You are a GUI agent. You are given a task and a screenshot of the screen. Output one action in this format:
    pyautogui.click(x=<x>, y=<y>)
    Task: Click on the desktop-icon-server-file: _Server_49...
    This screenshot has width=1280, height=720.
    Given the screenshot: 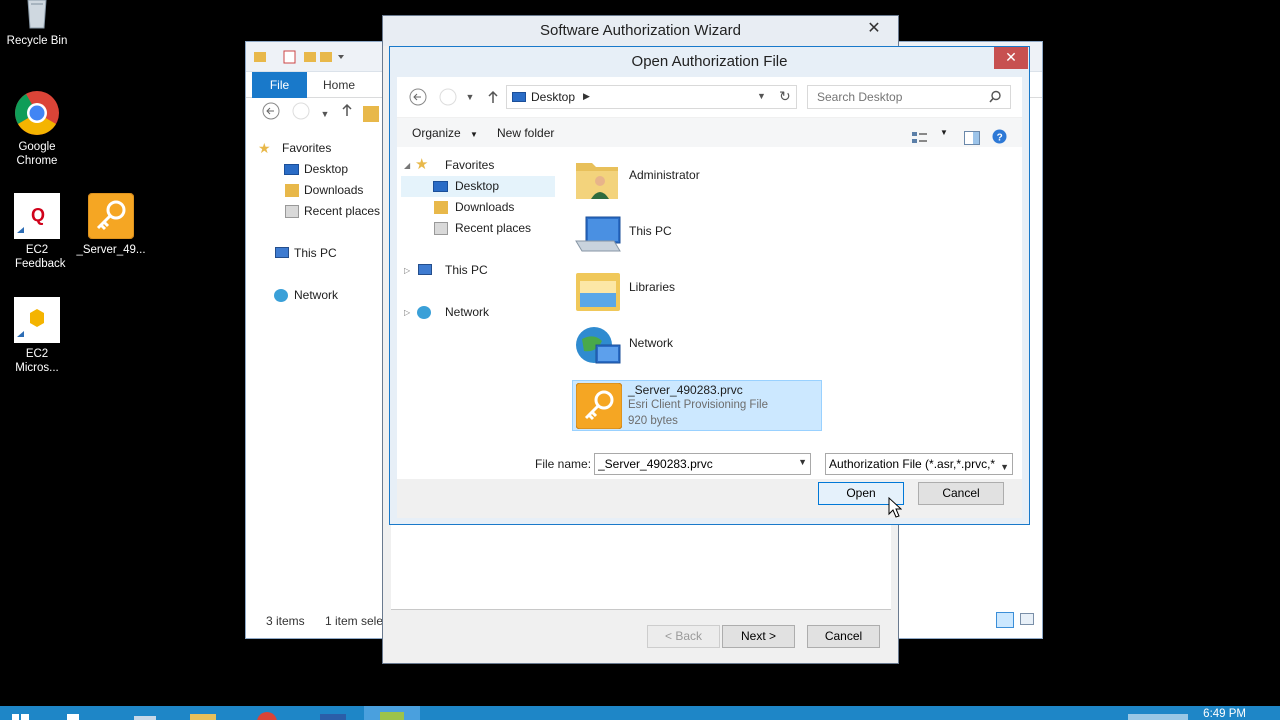 What is the action you would take?
    pyautogui.click(x=111, y=224)
    